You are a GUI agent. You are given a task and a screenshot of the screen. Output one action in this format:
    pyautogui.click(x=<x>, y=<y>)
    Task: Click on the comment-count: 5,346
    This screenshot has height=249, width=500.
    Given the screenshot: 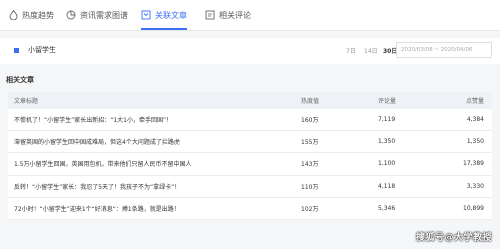 What is the action you would take?
    pyautogui.click(x=387, y=208)
    